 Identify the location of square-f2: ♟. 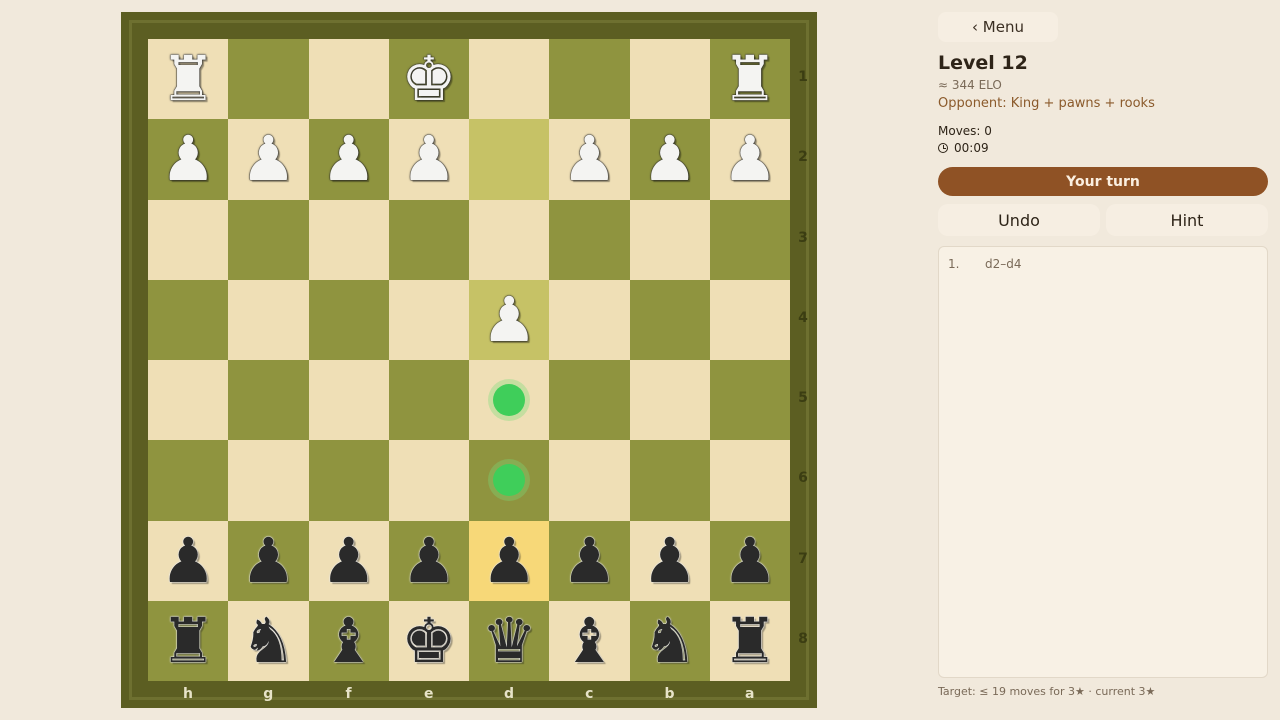
(348, 159).